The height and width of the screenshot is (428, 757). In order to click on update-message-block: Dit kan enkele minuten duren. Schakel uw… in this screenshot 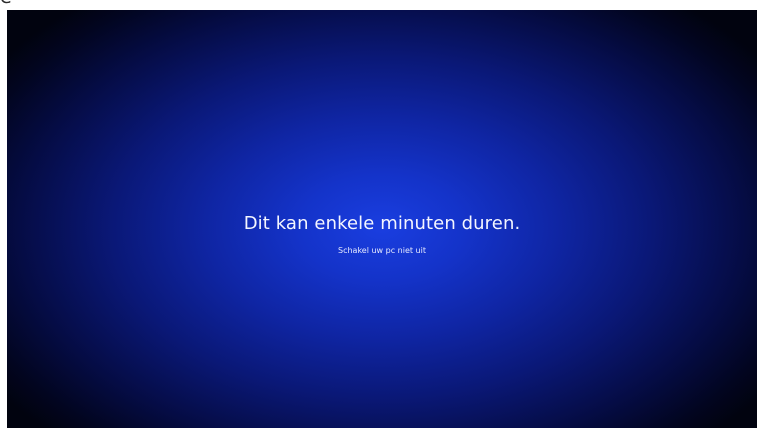, I will do `click(382, 234)`.